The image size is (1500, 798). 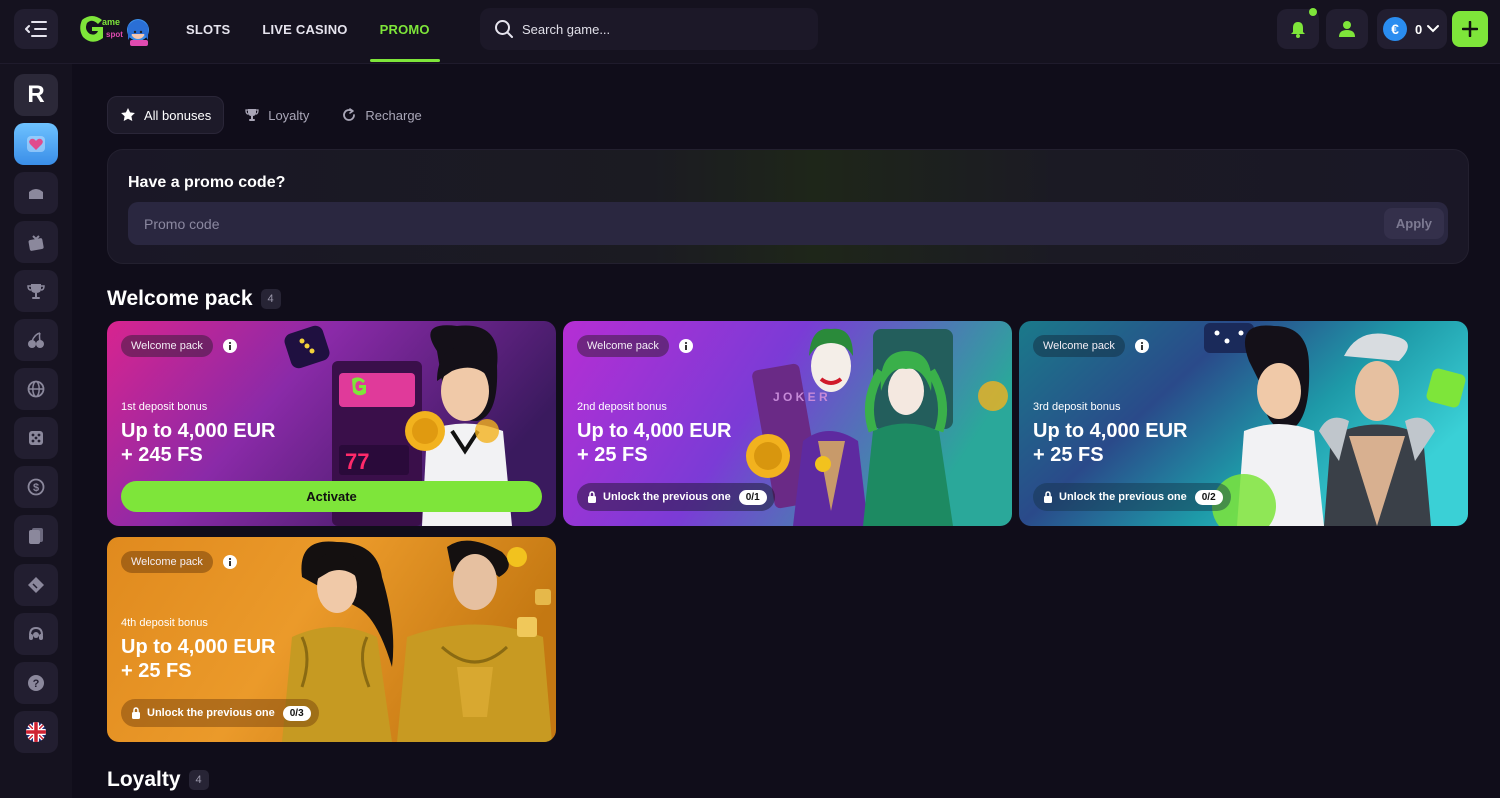 I want to click on sidebar-item-support, so click(x=36, y=634).